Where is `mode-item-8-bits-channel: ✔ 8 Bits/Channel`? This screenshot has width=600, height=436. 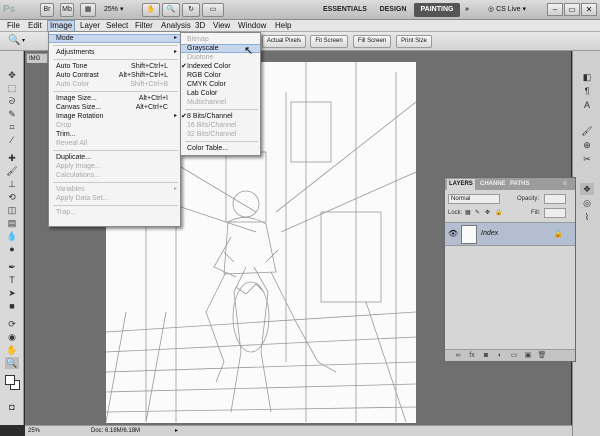
mode-item-8-bits-channel: ✔ 8 Bits/Channel is located at coordinates (220, 116).